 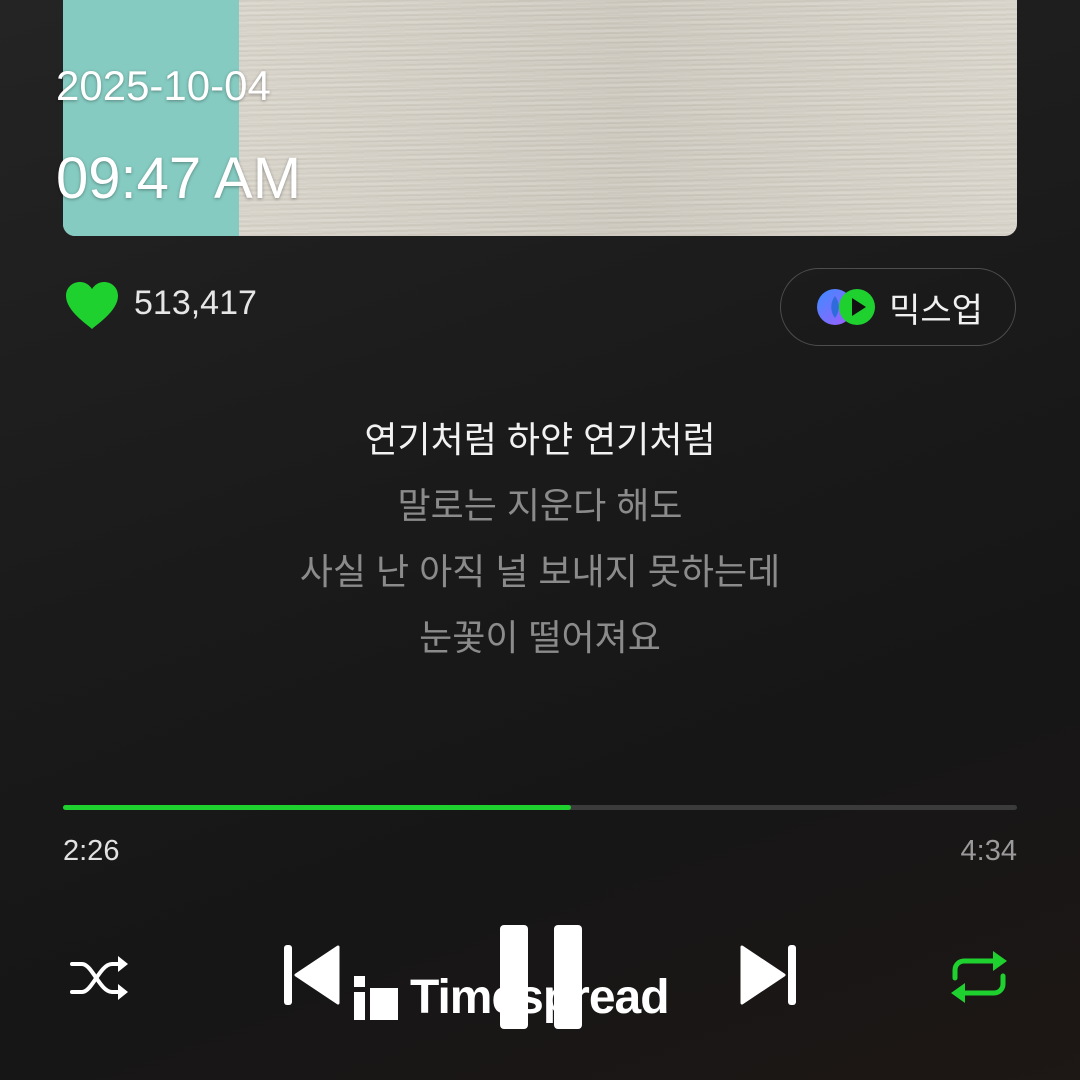 I want to click on mixup-icon, so click(x=846, y=307).